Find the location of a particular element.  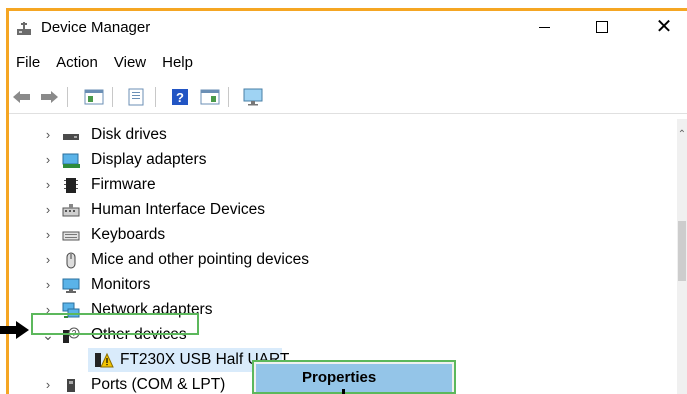

annotation-highlight-box is located at coordinates (115, 324).